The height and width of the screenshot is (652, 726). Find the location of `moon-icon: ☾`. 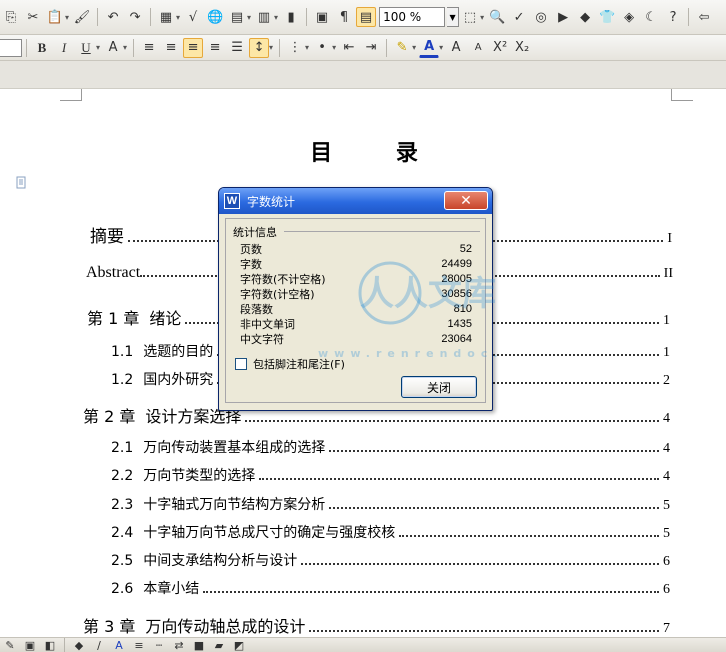

moon-icon: ☾ is located at coordinates (651, 17).